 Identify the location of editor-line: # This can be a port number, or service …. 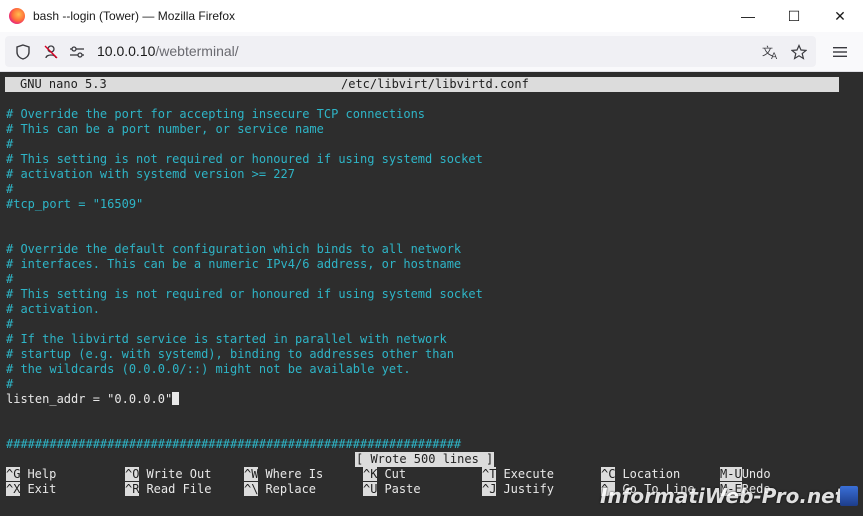
(165, 129).